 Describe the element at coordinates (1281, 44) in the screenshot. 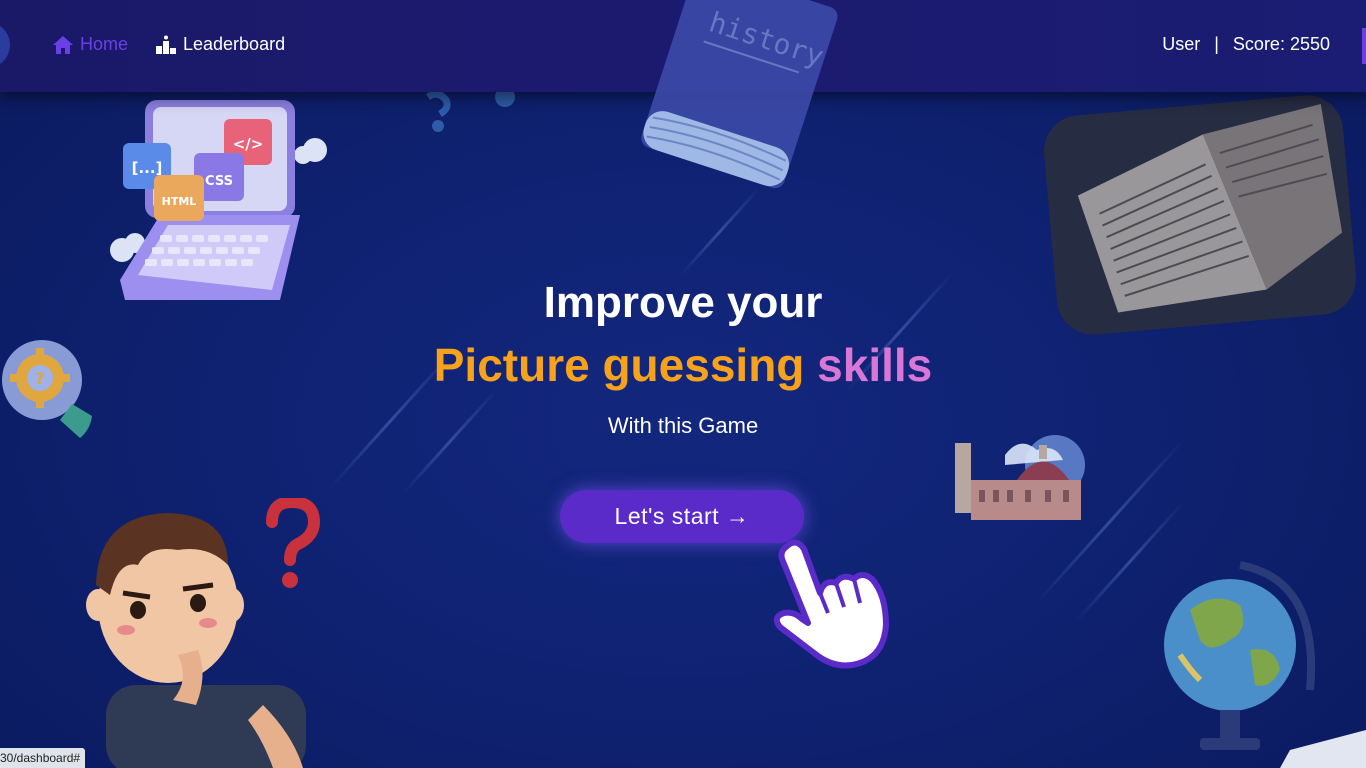

I see `score-display: Score: 2550` at that location.